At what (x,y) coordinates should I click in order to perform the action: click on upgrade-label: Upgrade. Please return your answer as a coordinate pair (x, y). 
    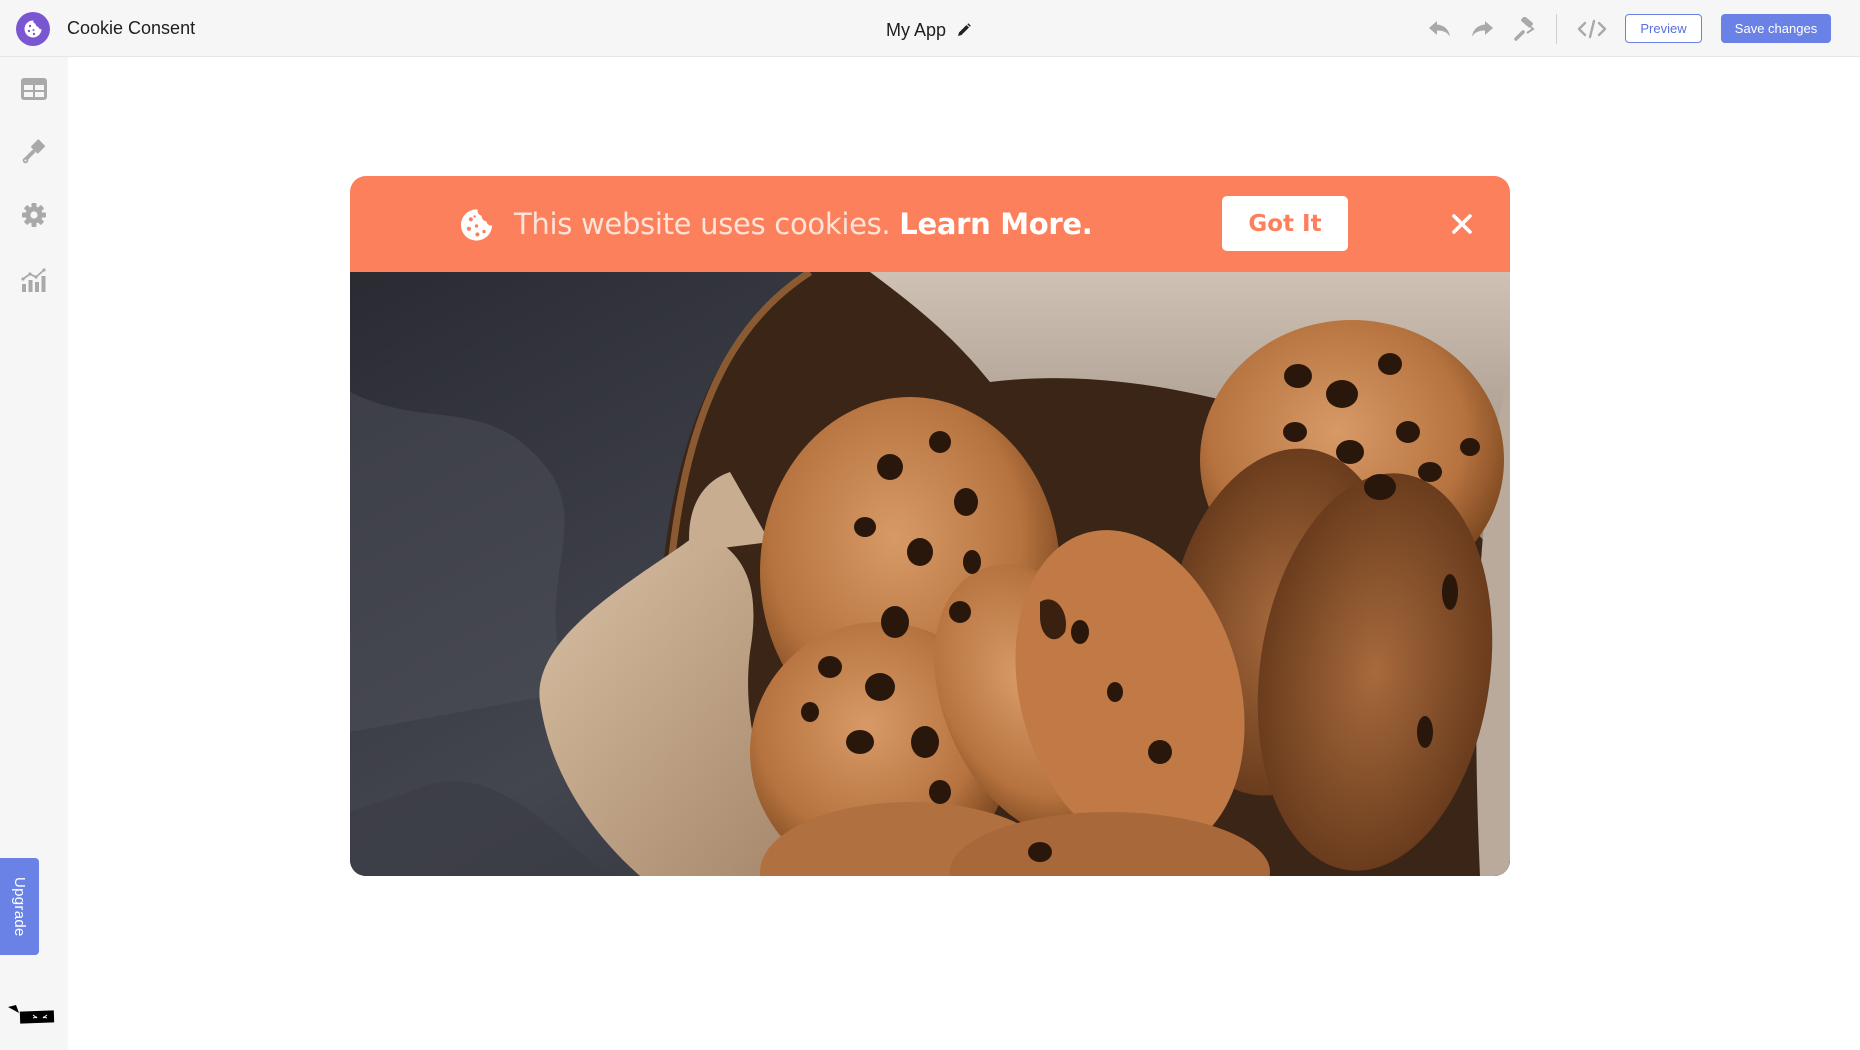
    Looking at the image, I should click on (19, 906).